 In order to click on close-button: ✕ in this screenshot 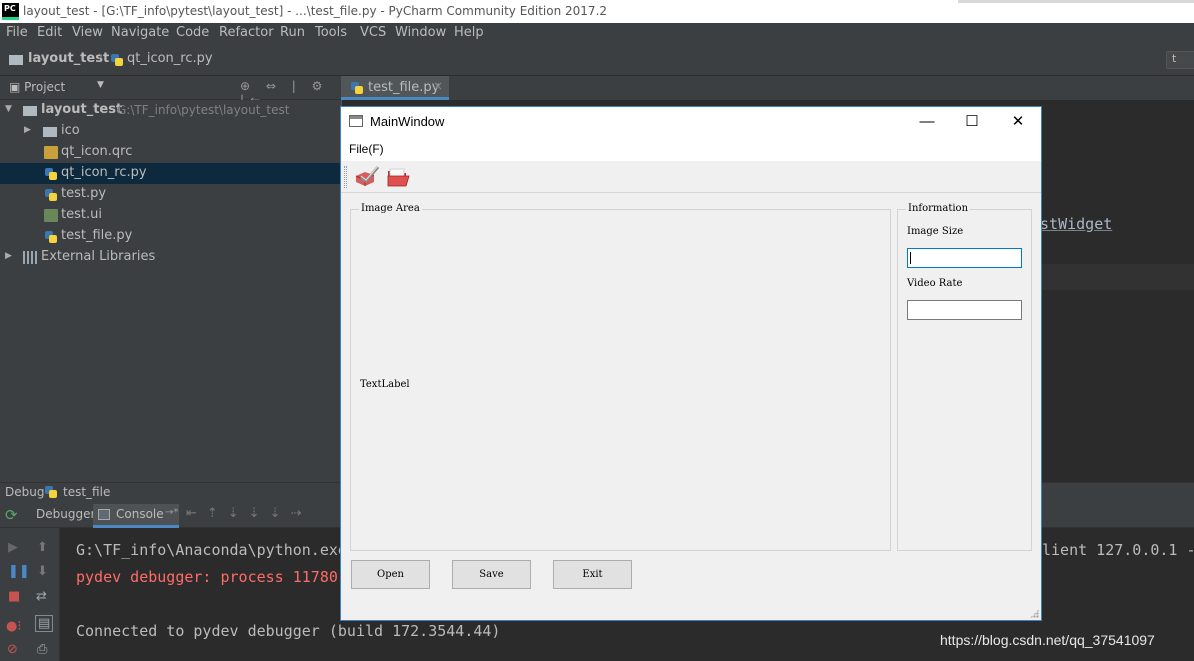, I will do `click(1018, 122)`.